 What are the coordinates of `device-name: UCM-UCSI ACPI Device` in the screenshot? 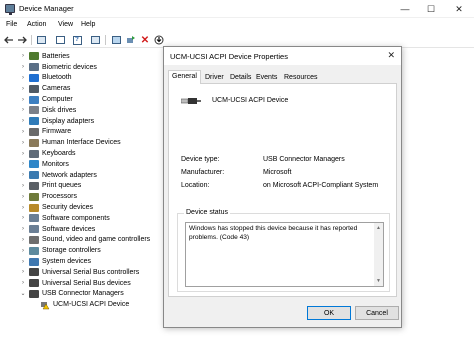 It's located at (250, 100).